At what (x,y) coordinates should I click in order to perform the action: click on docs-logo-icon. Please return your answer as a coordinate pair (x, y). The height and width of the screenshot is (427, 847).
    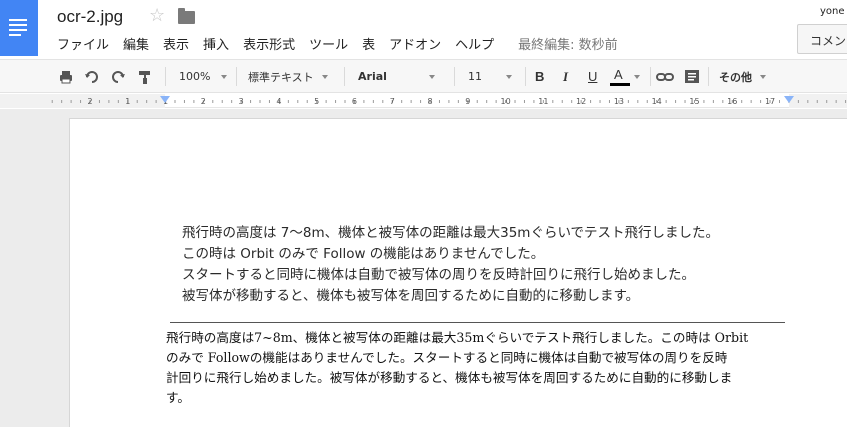
    Looking at the image, I should click on (19, 28).